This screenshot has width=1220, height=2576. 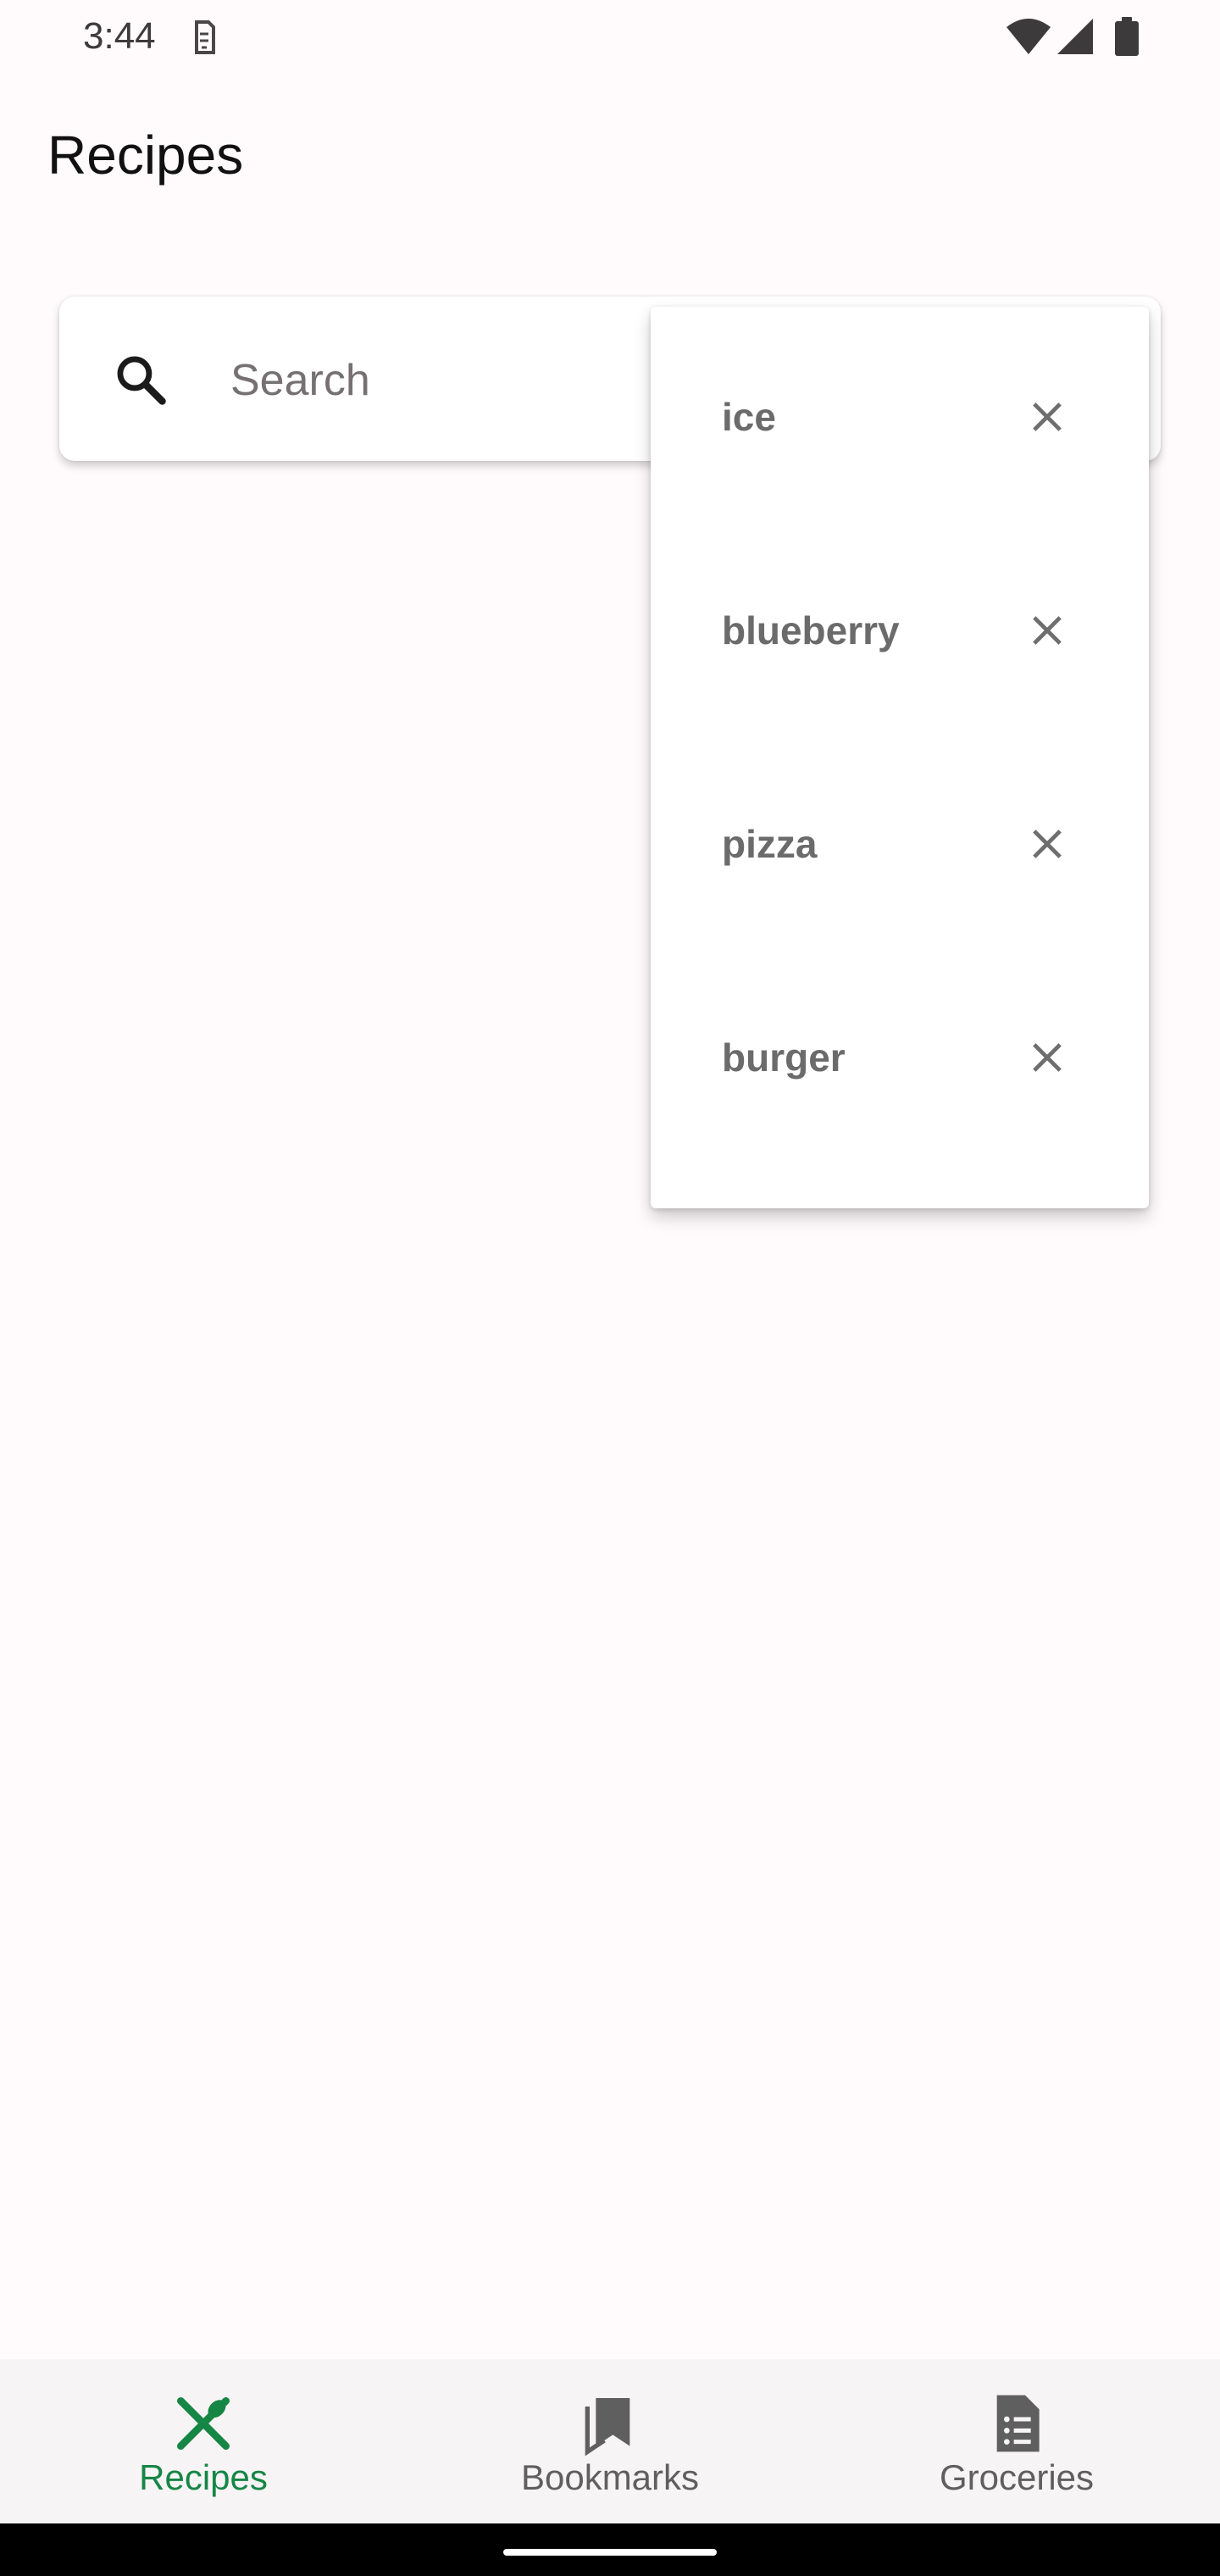 What do you see at coordinates (607, 2427) in the screenshot?
I see `bookmarks-icon` at bounding box center [607, 2427].